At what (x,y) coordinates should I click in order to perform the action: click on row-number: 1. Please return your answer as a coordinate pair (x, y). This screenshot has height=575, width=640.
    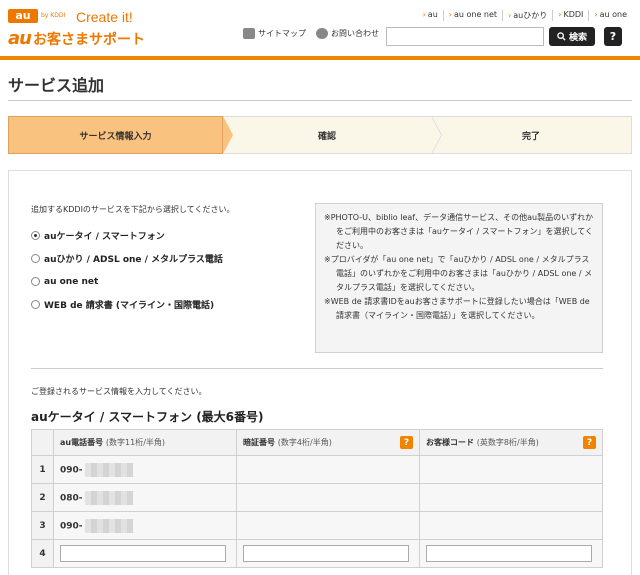
    Looking at the image, I should click on (42, 469).